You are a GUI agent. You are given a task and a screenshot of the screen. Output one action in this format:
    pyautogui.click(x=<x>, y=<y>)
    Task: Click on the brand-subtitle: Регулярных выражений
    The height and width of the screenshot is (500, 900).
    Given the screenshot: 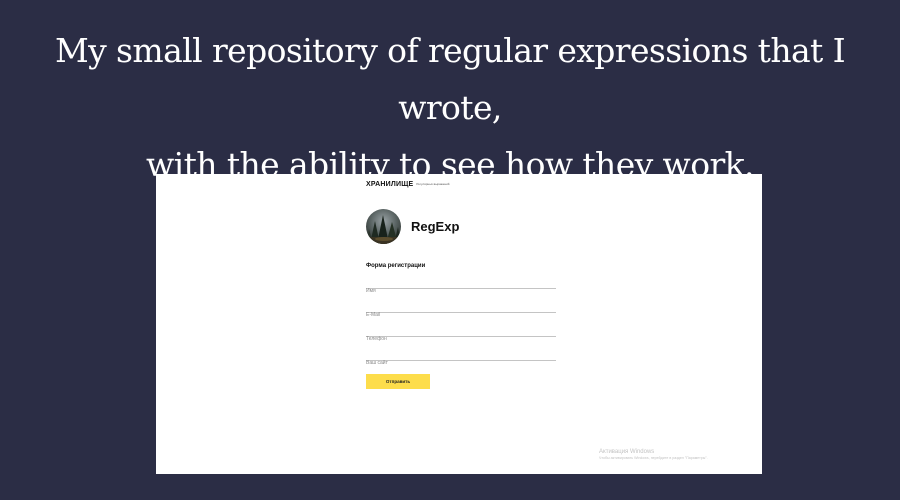 What is the action you would take?
    pyautogui.click(x=433, y=184)
    